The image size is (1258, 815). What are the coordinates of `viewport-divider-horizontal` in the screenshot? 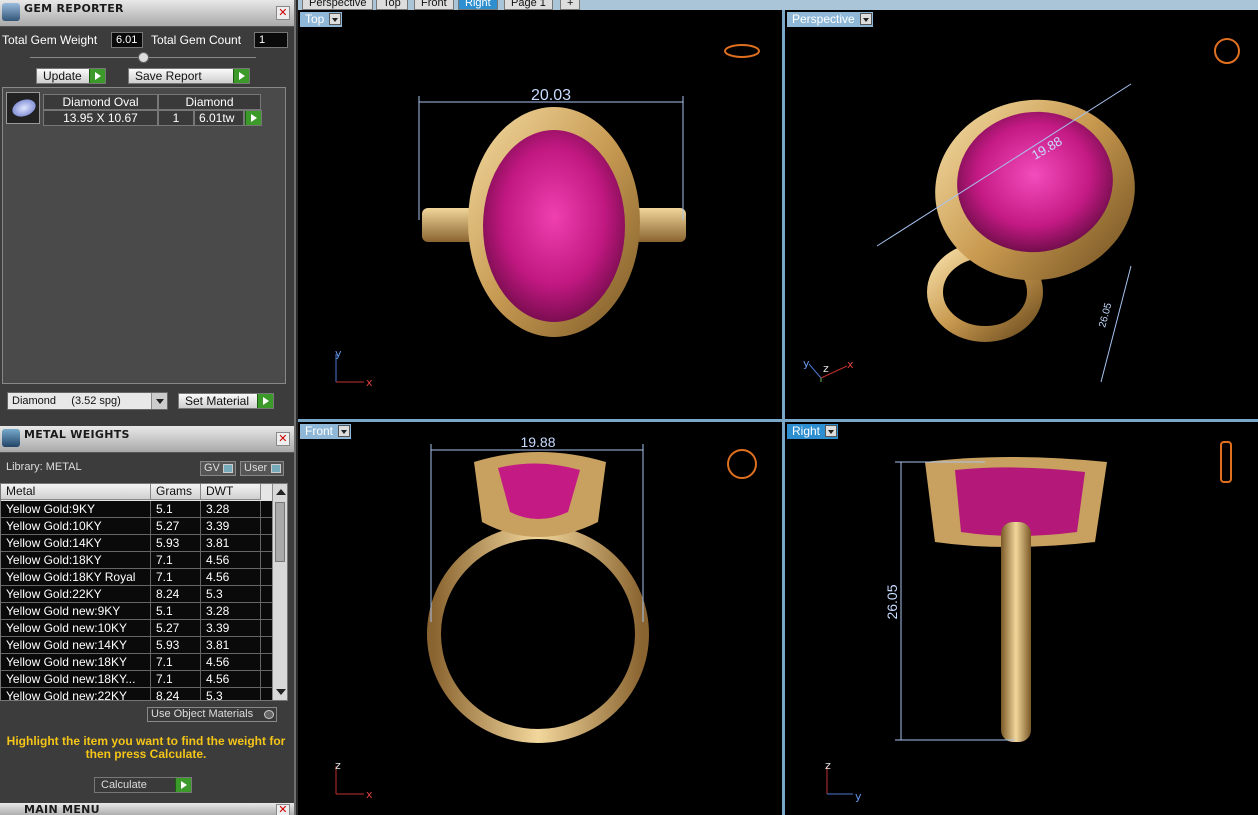 It's located at (778, 420).